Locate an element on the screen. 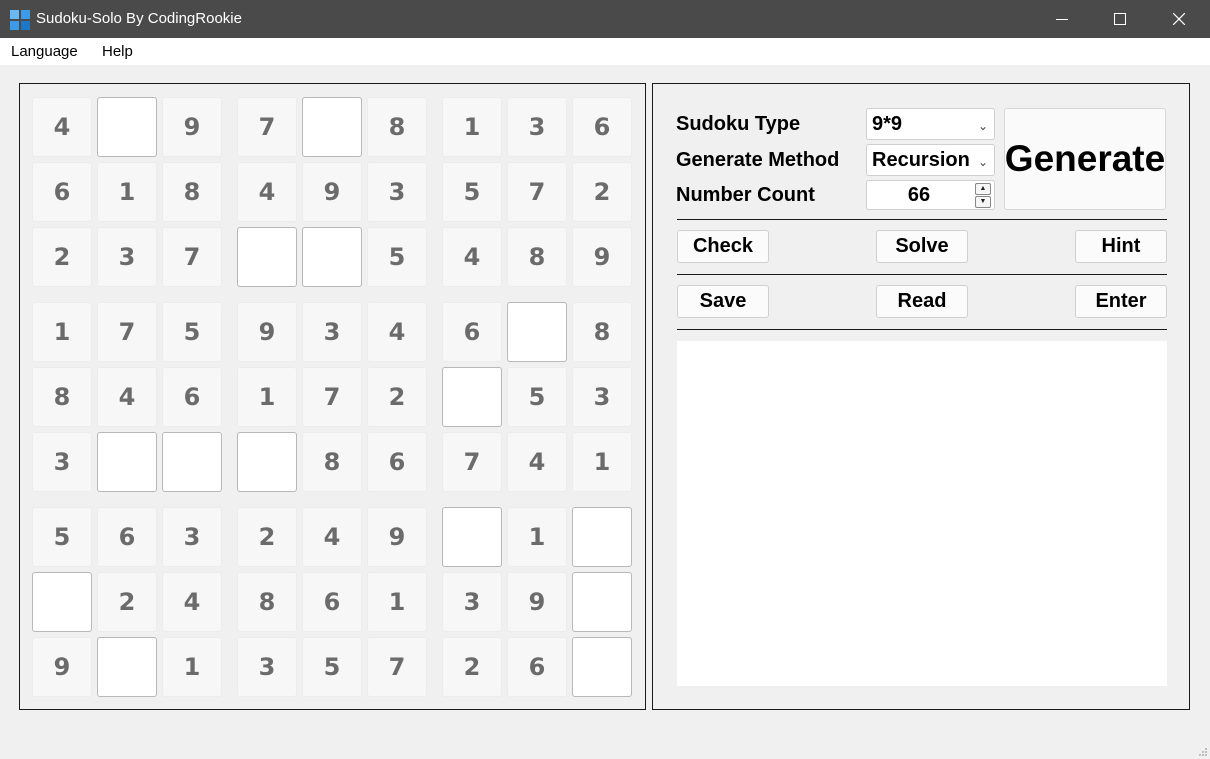 The image size is (1210, 759). sudoku-cell-r7-c6: 9 is located at coordinates (397, 537).